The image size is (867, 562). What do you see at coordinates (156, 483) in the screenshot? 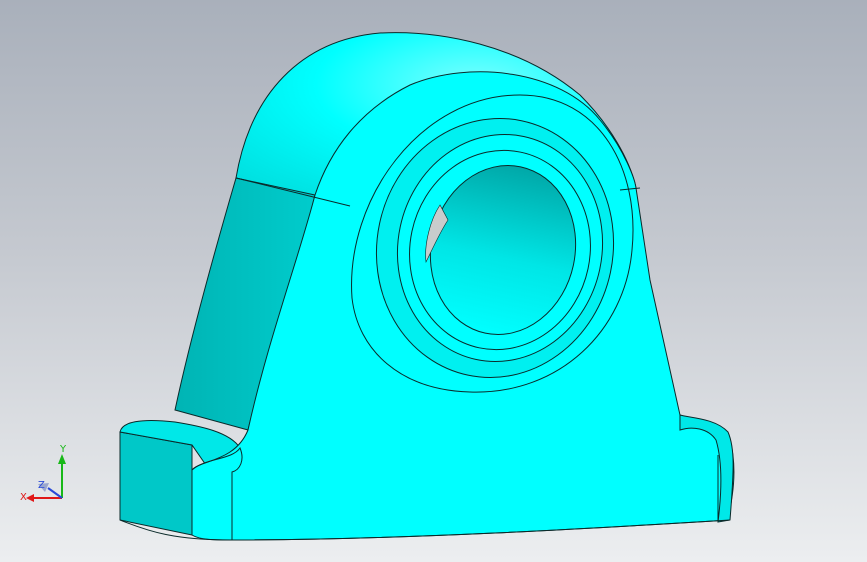
I see `base-left-side` at bounding box center [156, 483].